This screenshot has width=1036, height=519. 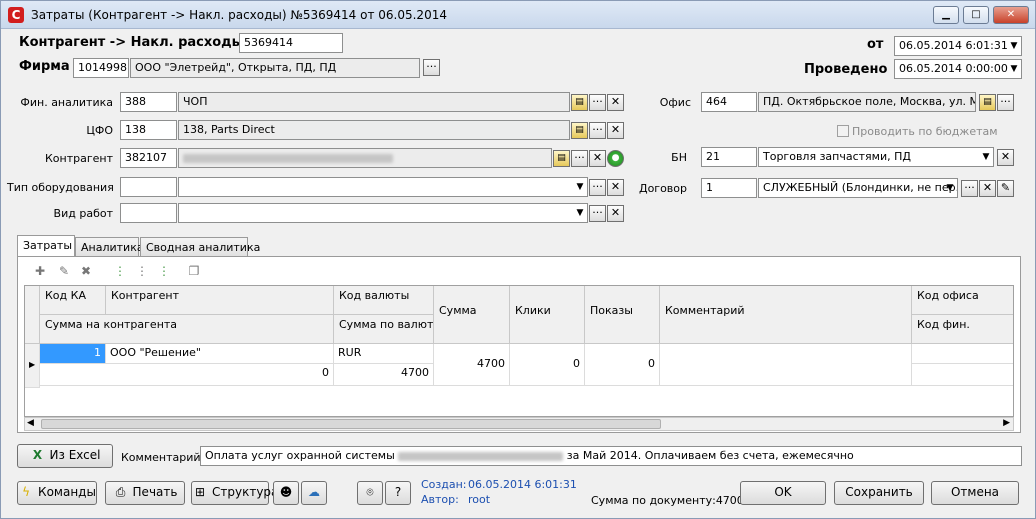 What do you see at coordinates (579, 158) in the screenshot?
I see `contractor-select-button: ···` at bounding box center [579, 158].